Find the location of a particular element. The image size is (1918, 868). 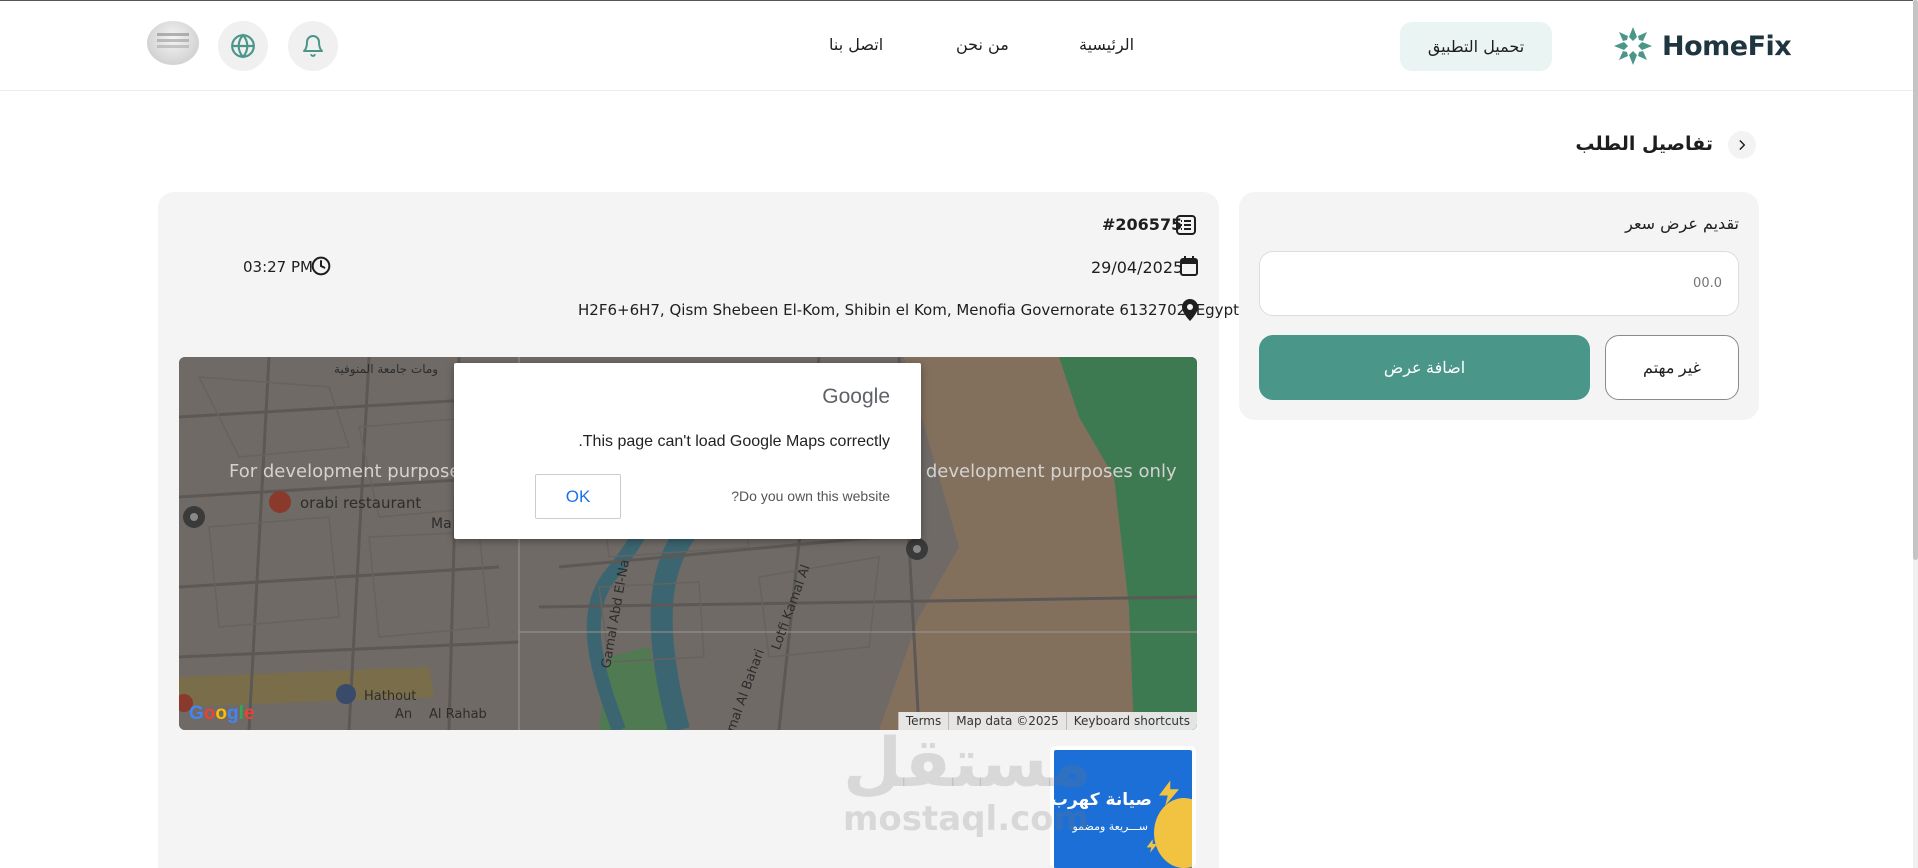

location-pin-icon is located at coordinates (1190, 310).